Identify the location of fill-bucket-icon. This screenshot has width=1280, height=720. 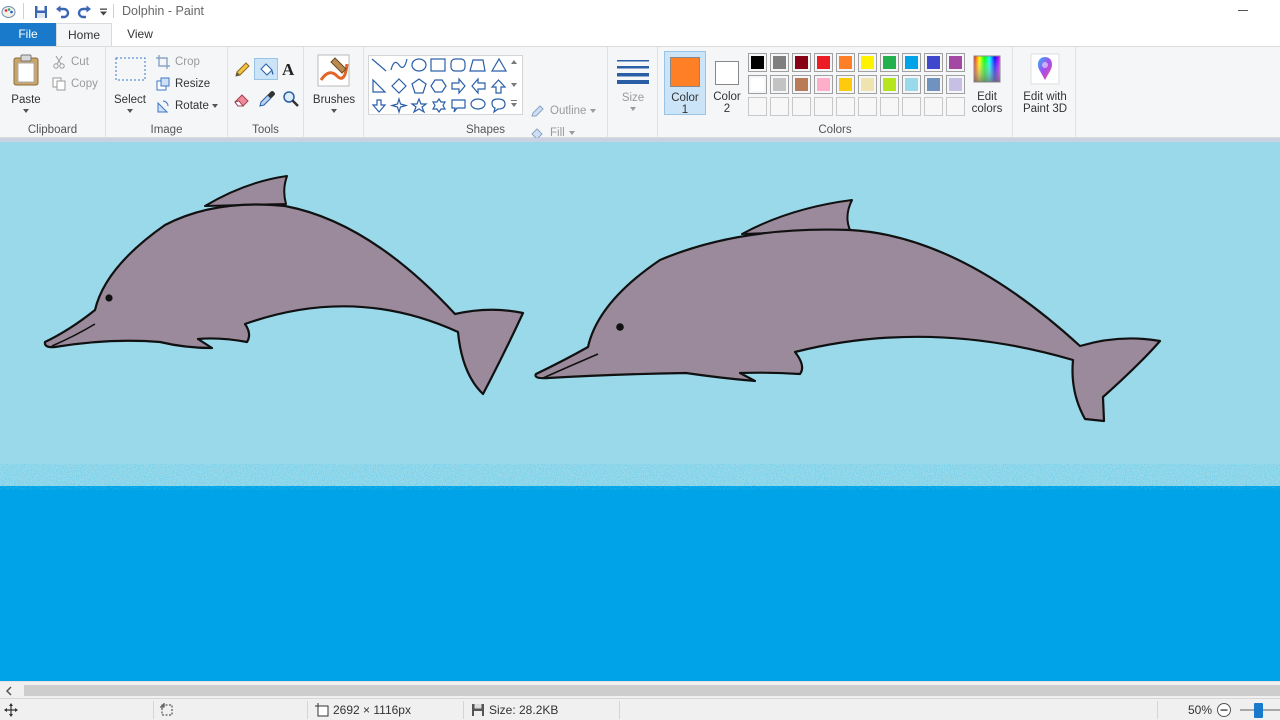
(266, 69).